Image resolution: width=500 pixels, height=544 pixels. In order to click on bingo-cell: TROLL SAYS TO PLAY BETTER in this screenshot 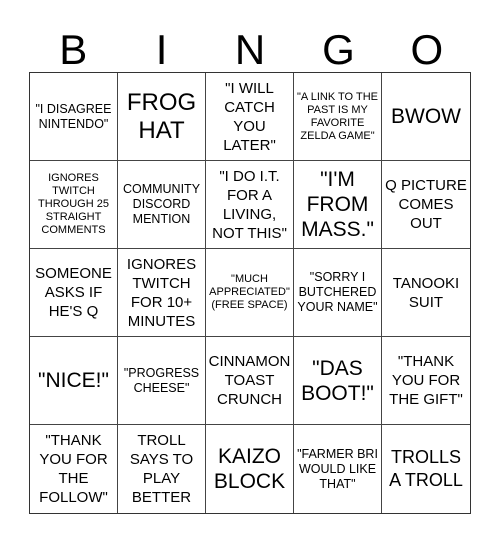, I will do `click(162, 469)`.